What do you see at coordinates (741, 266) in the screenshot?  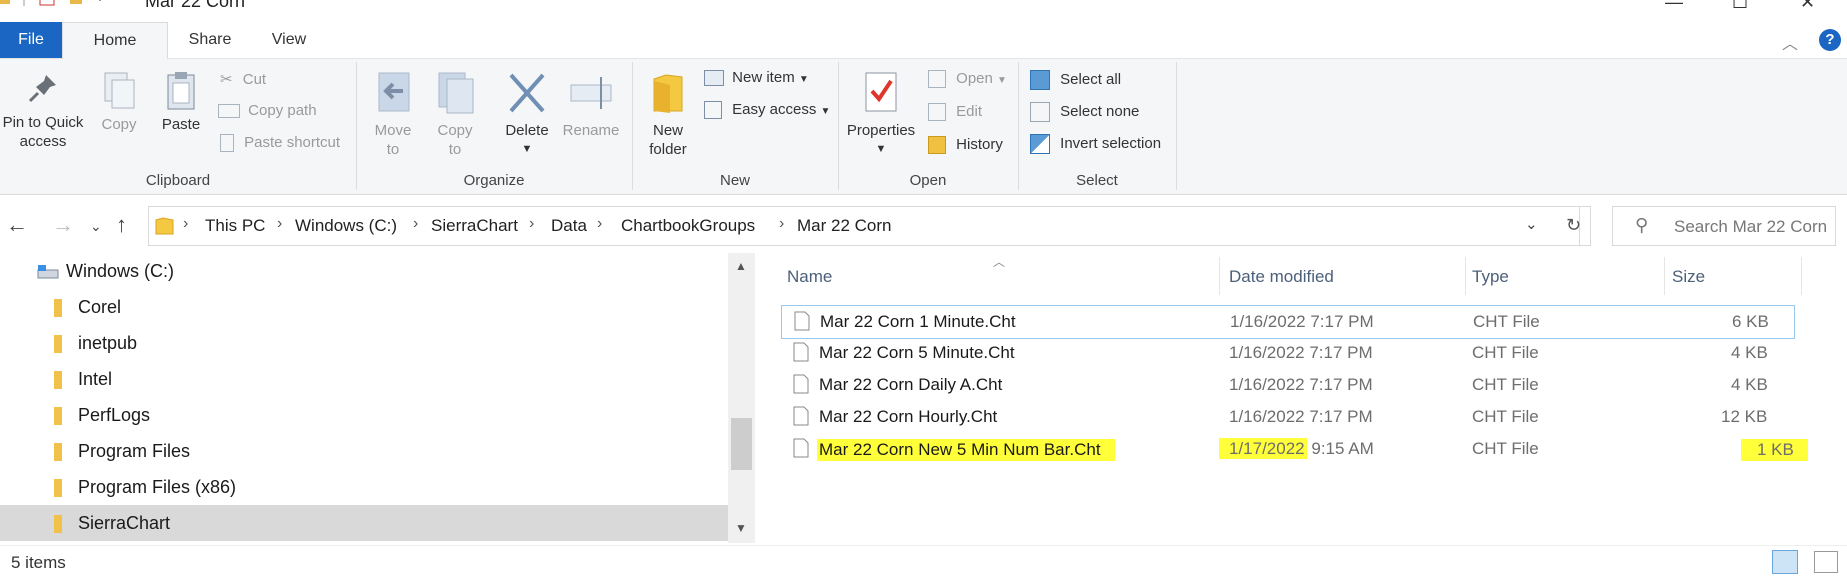 I see `scroll-up-icon: ▲` at bounding box center [741, 266].